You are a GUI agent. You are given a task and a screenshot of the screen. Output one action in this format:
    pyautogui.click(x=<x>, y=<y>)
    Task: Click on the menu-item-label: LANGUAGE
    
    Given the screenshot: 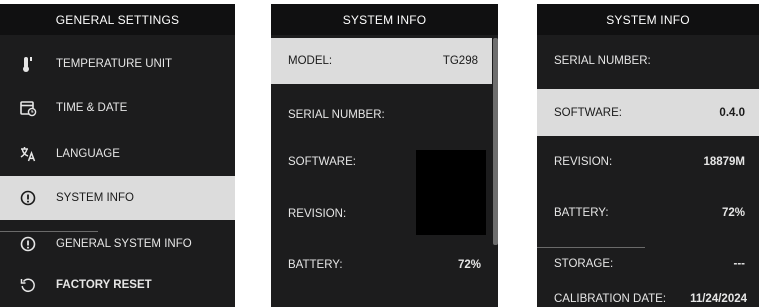 What is the action you would take?
    pyautogui.click(x=88, y=154)
    